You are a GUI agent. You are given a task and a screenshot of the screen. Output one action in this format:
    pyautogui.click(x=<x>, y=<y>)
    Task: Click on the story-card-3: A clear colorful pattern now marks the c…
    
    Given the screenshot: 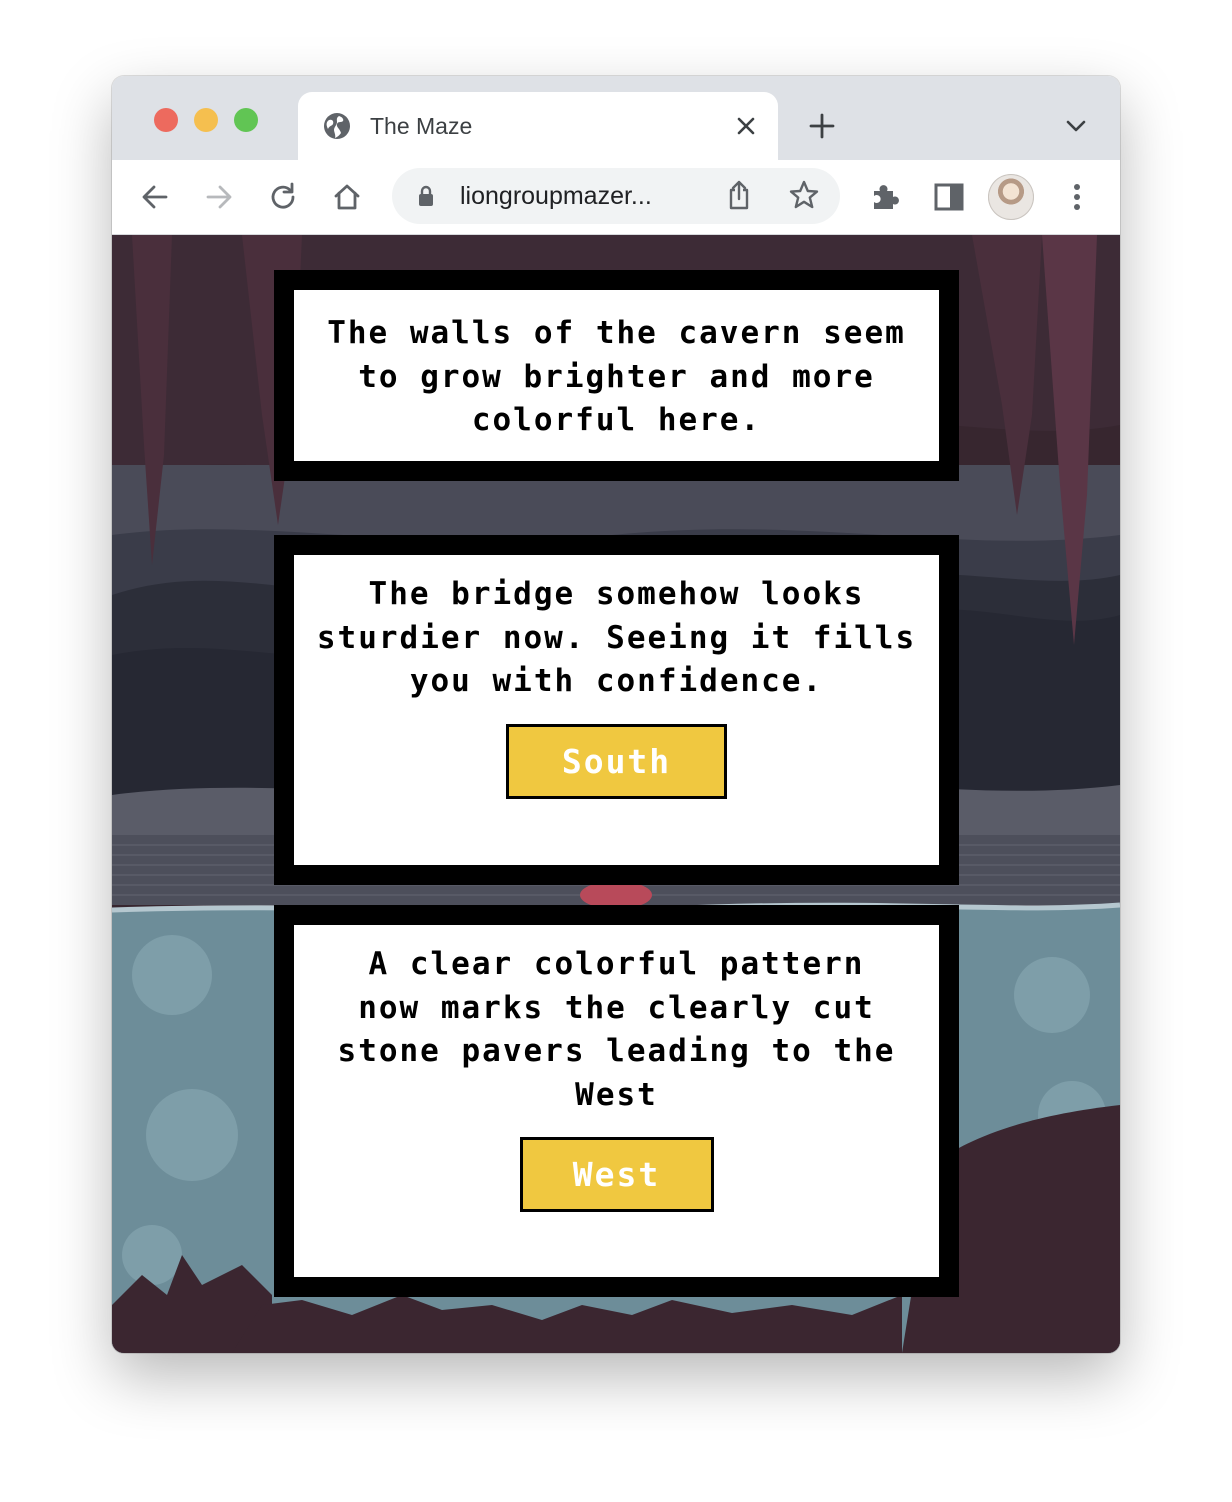 What is the action you would take?
    pyautogui.click(x=616, y=1101)
    